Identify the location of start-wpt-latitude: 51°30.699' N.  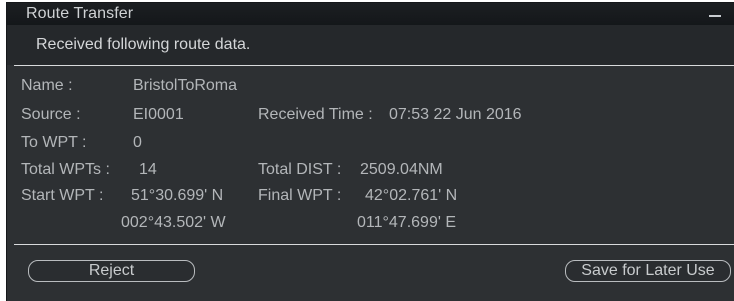
(177, 195).